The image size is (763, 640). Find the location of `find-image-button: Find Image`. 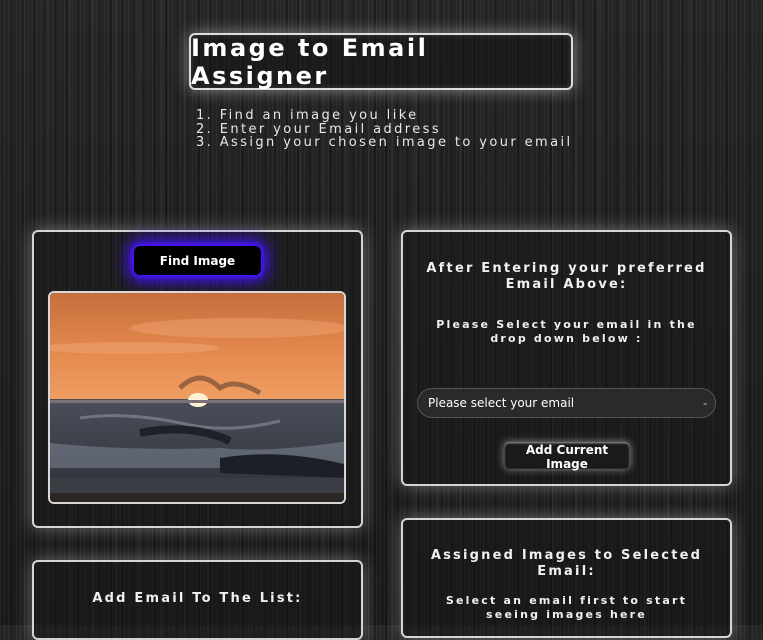

find-image-button: Find Image is located at coordinates (197, 260).